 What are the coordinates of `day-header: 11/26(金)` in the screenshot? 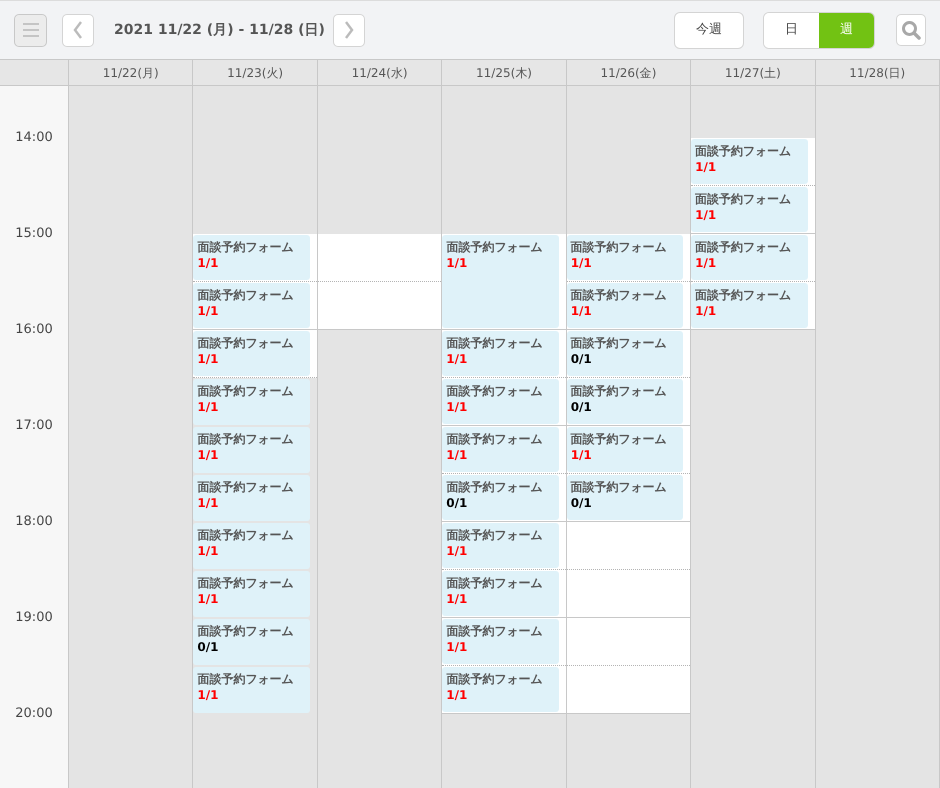 It's located at (628, 73).